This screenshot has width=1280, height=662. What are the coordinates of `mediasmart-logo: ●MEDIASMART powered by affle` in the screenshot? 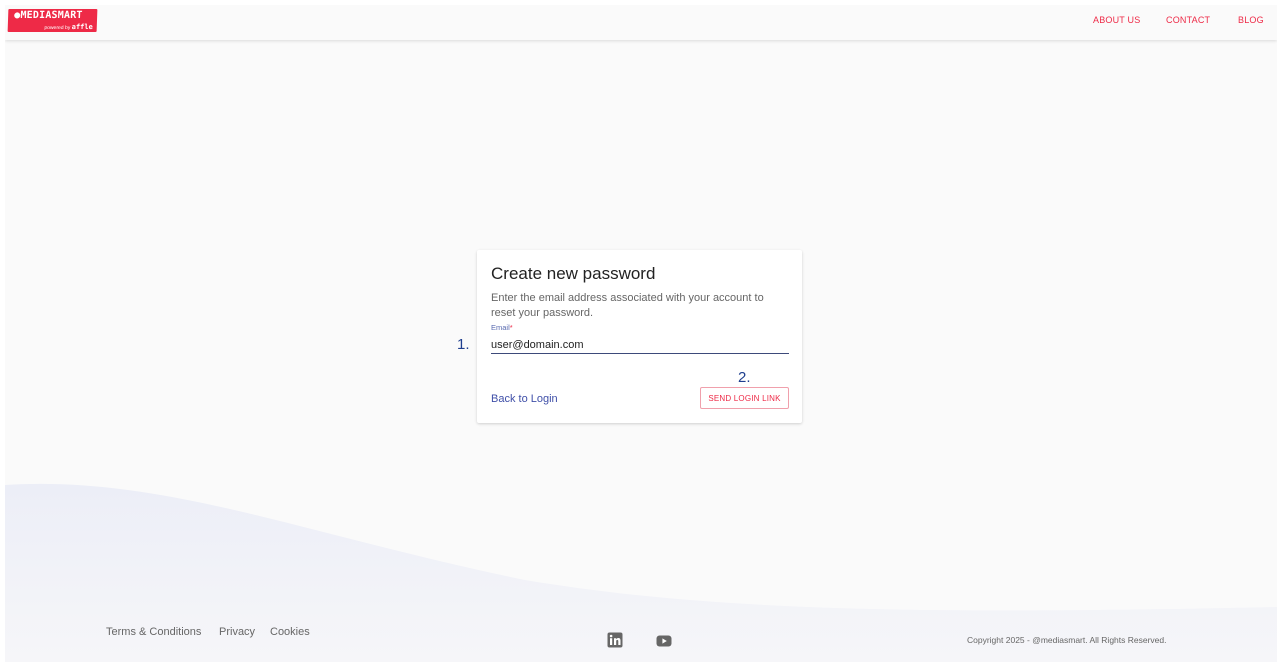 It's located at (52, 20).